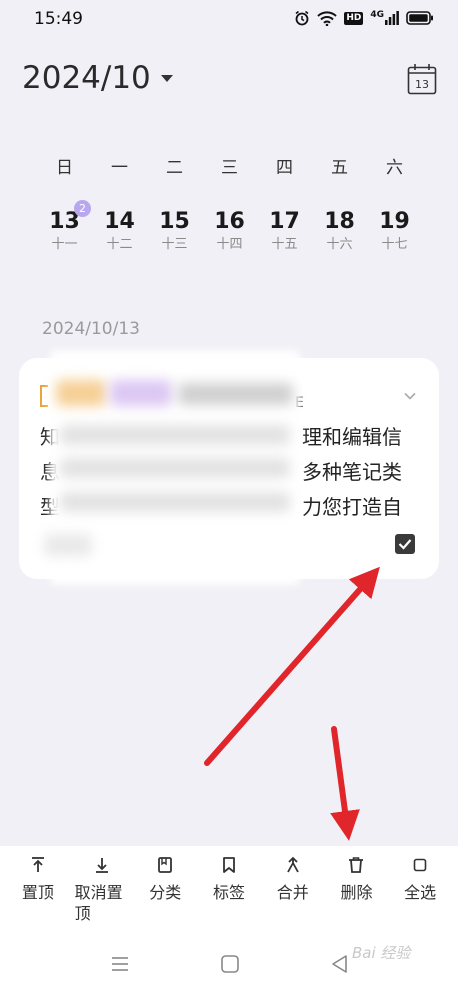 Image resolution: width=458 pixels, height=992 pixels. Describe the element at coordinates (68, 545) in the screenshot. I see `blurred-tag-chip` at that location.